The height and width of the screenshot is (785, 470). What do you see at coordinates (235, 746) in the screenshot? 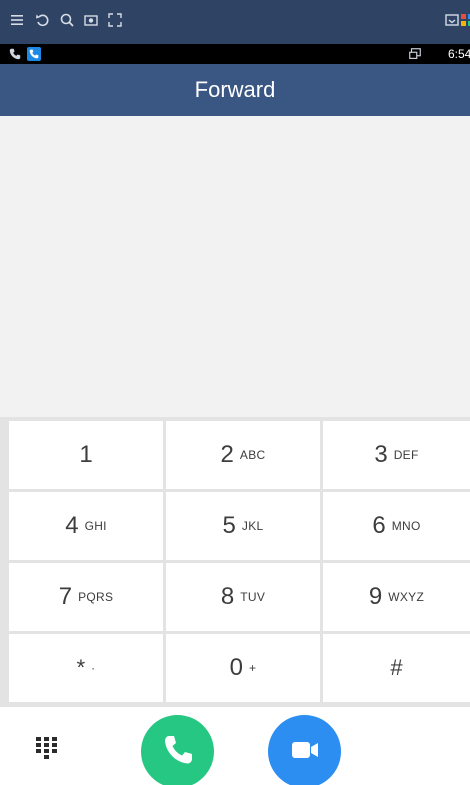
I see `call-action-bar` at bounding box center [235, 746].